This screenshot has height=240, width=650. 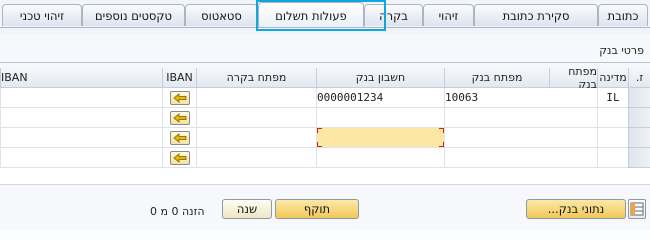 I want to click on group-divider, so click(x=325, y=62).